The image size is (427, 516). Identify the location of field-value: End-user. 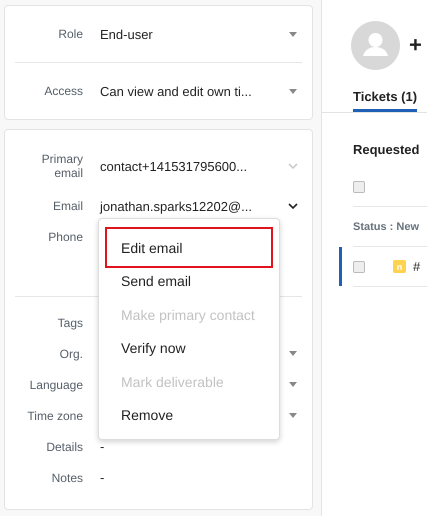
(127, 34).